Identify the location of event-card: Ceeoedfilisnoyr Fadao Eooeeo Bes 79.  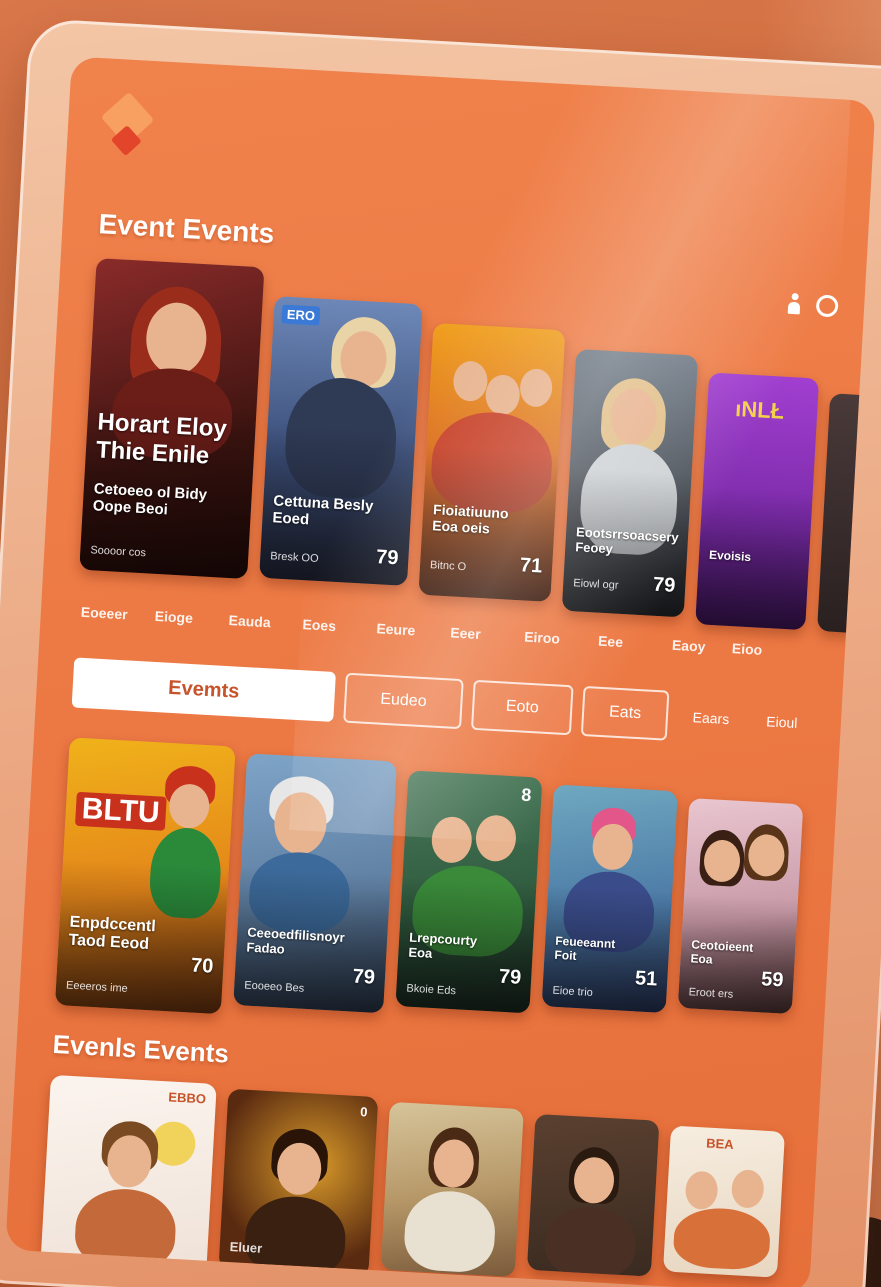
(315, 883).